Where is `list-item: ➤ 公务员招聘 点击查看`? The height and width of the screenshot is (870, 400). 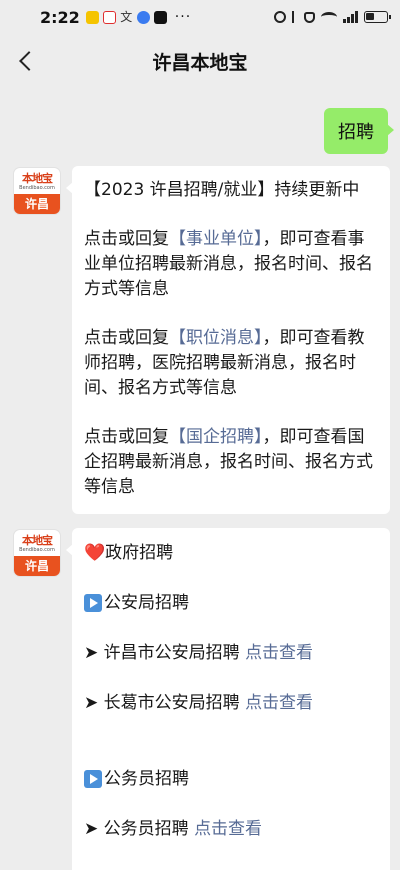 list-item: ➤ 公务员招聘 点击查看 is located at coordinates (231, 829).